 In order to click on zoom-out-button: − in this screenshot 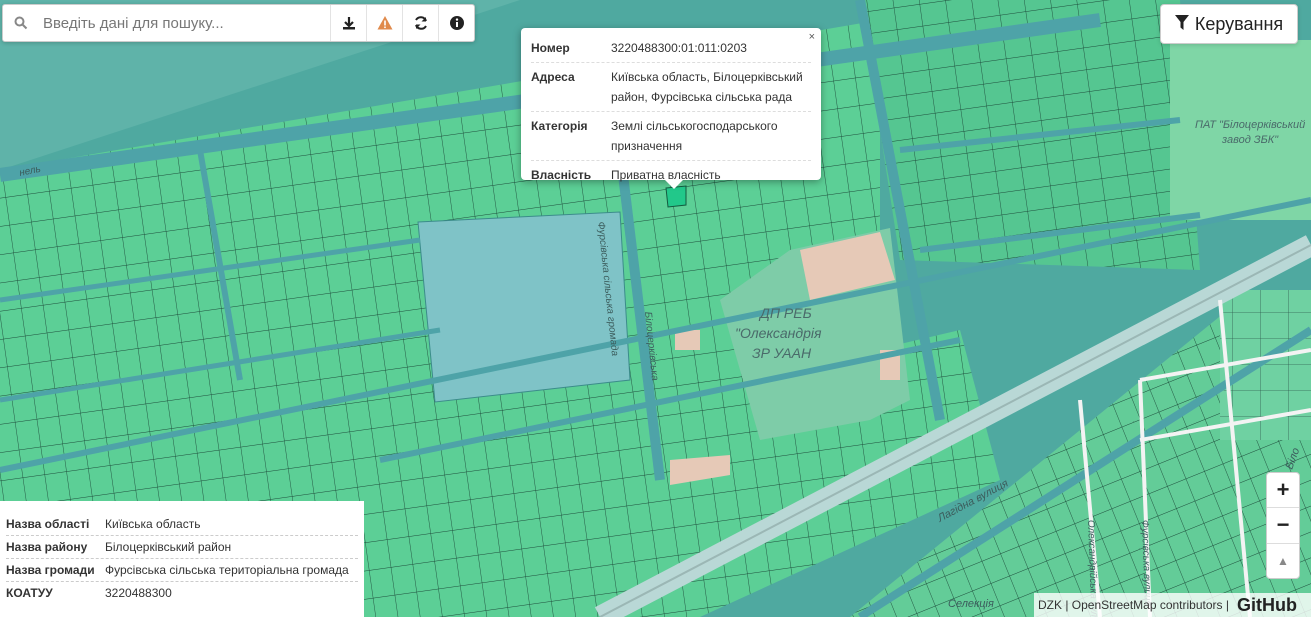, I will do `click(1283, 526)`.